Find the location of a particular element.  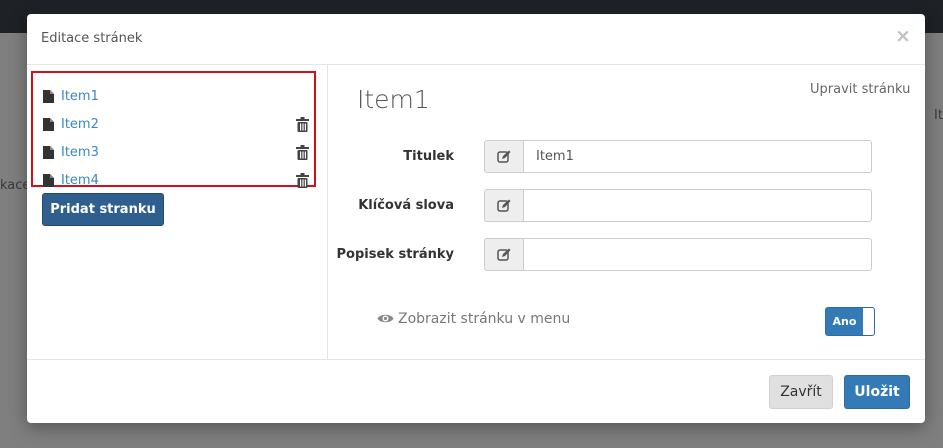

close-icon: × is located at coordinates (903, 36).